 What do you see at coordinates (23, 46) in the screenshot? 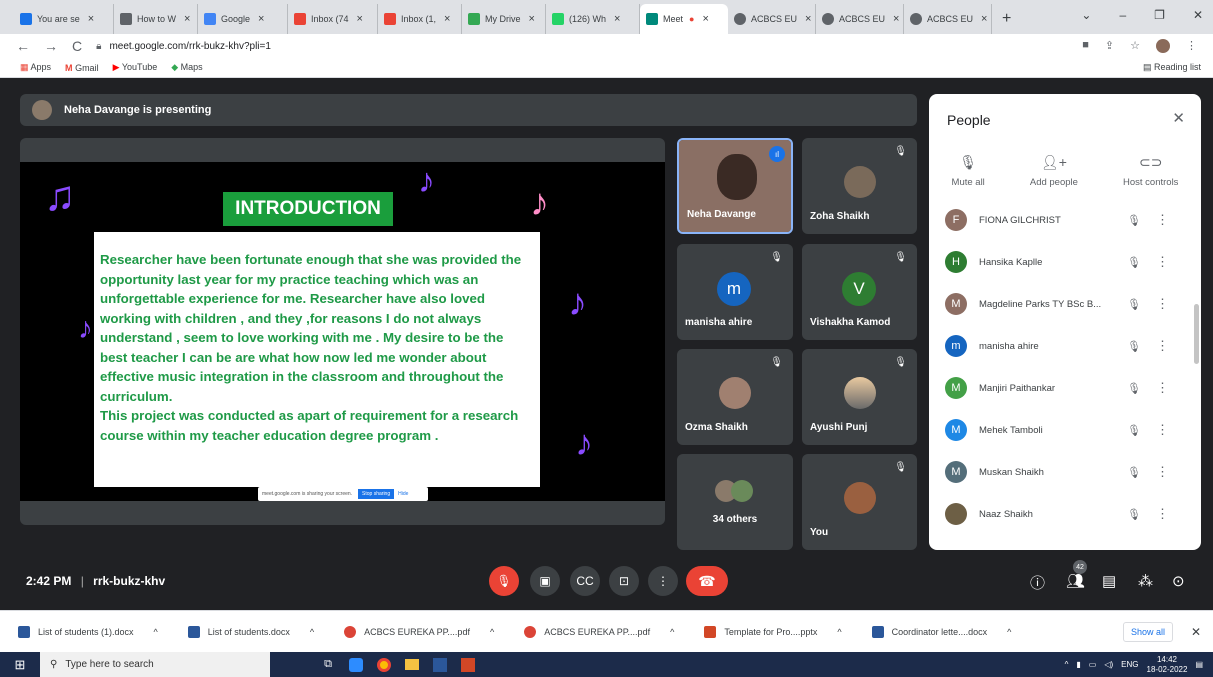
I see `back-icon: ←` at bounding box center [23, 46].